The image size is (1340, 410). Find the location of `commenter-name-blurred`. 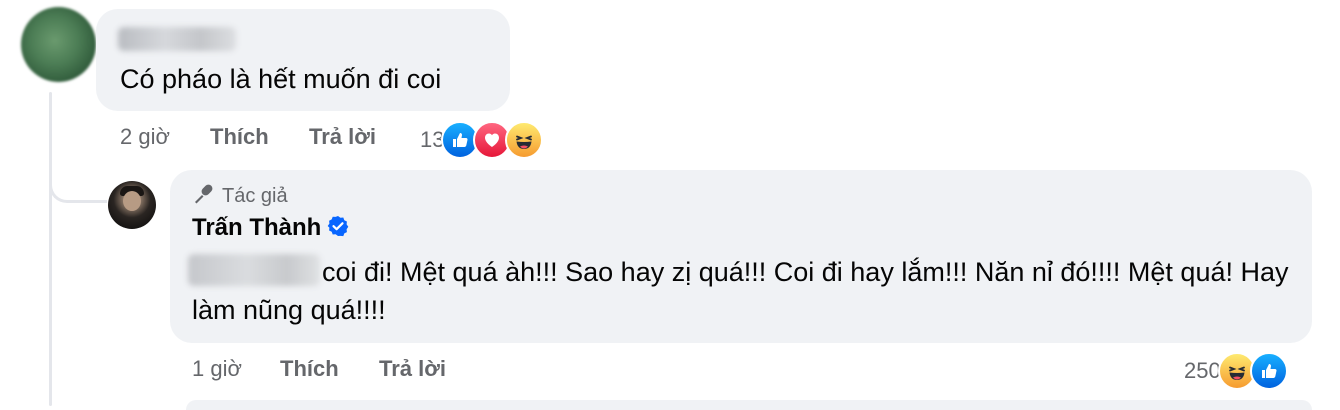

commenter-name-blurred is located at coordinates (177, 39).